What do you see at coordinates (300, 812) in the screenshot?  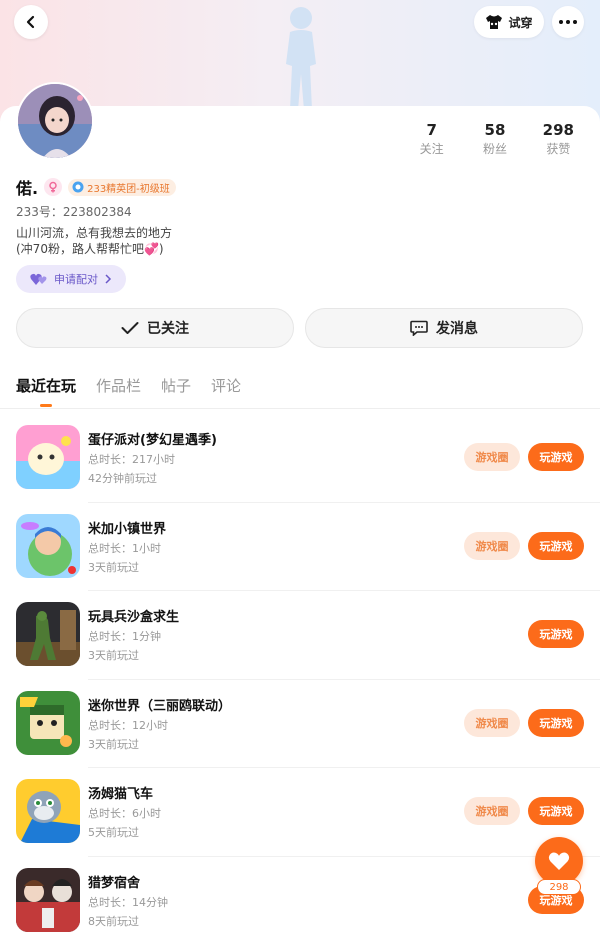 I see `game-row: 汤姆猫飞车 总时长：6小时 5天前玩过 游戏圈 玩游戏` at bounding box center [300, 812].